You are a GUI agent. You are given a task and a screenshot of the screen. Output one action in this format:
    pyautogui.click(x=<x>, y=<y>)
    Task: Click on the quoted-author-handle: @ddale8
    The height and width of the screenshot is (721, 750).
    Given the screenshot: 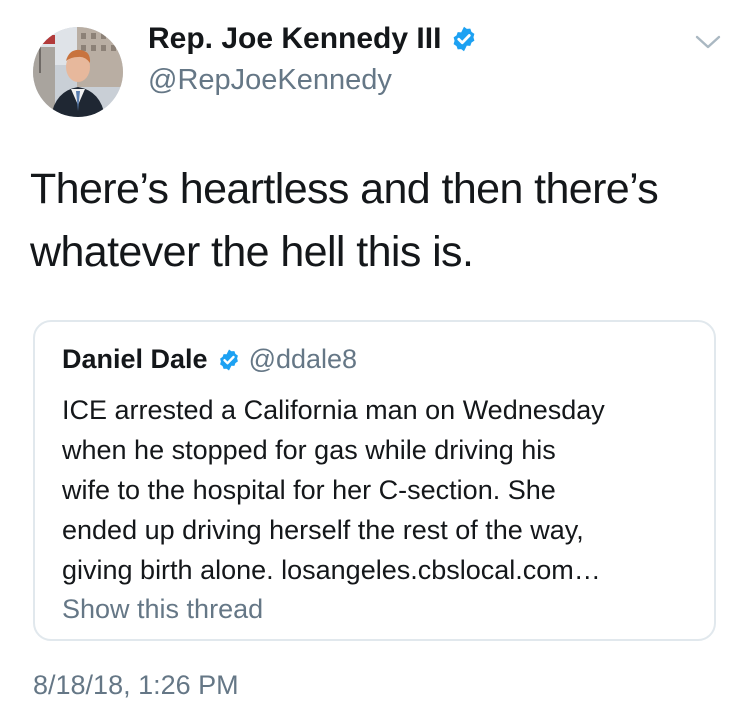 What is the action you would take?
    pyautogui.click(x=303, y=359)
    